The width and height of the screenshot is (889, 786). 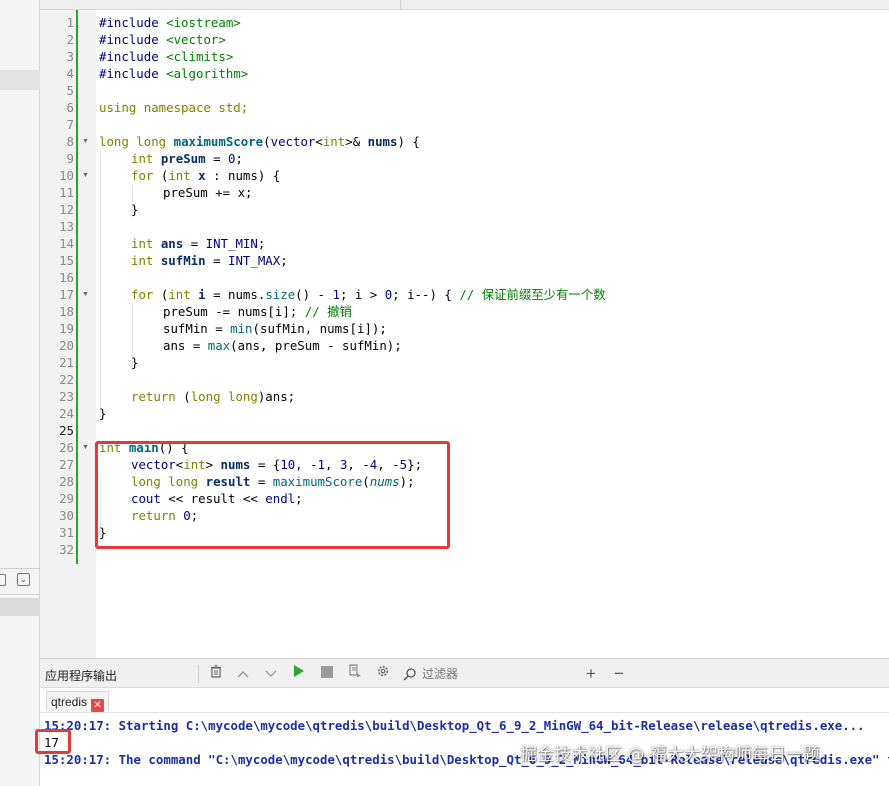 I want to click on code-line-20: ans = max(ans, preSum - sufMin);, so click(x=282, y=345).